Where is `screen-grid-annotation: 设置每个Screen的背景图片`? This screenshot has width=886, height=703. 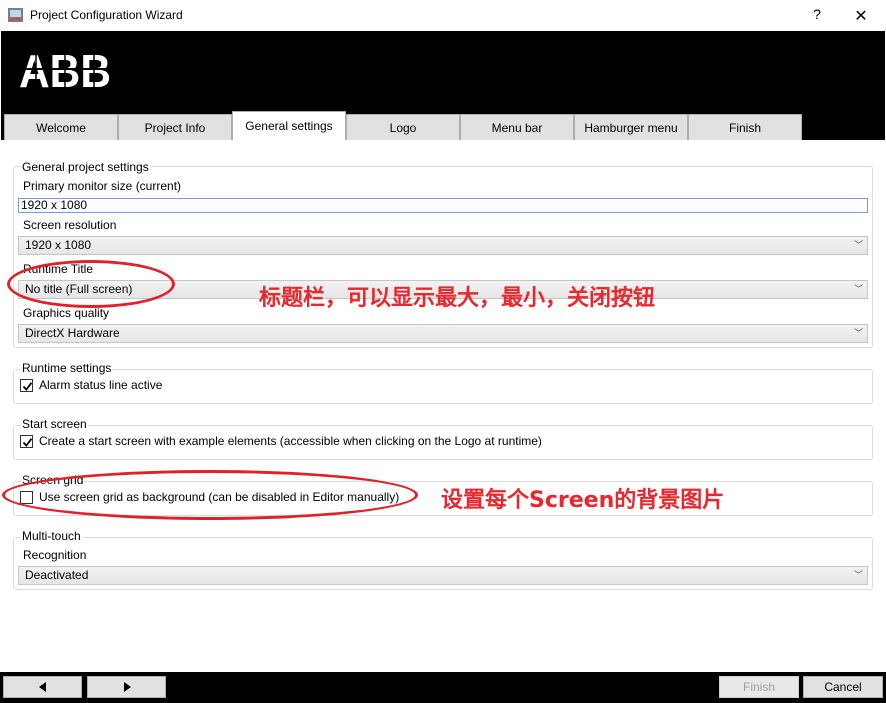
screen-grid-annotation: 设置每个Screen的背景图片 is located at coordinates (583, 500).